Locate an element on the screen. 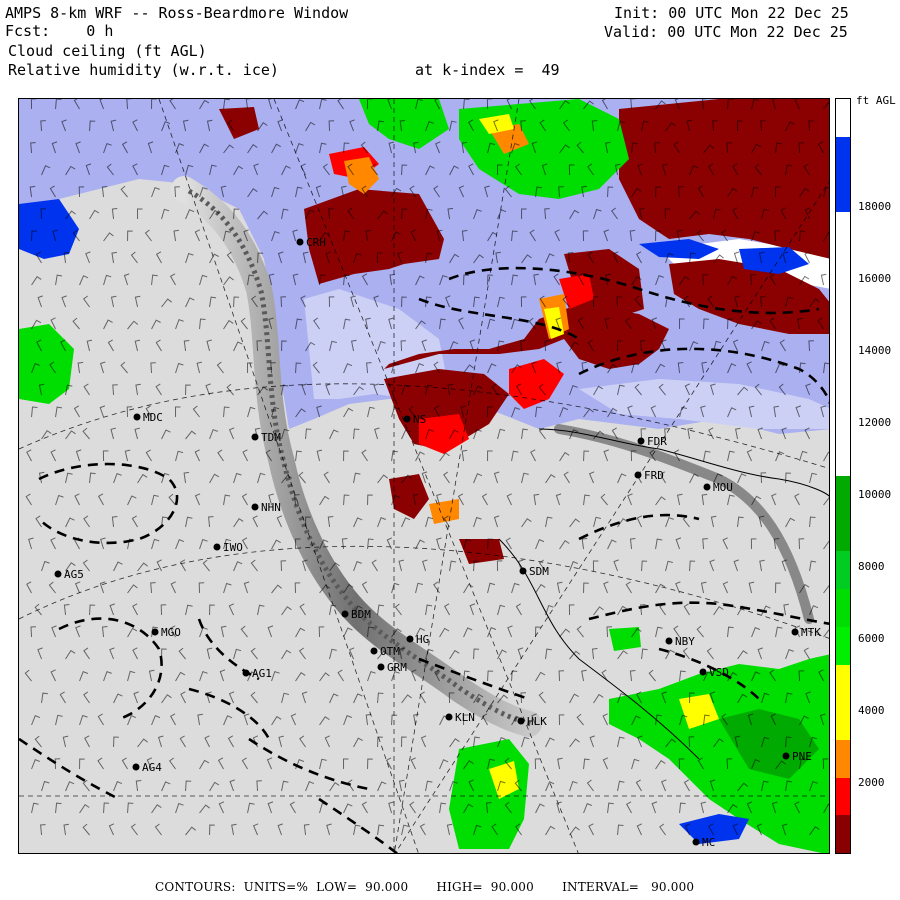  station-label: NS is located at coordinates (419, 419).